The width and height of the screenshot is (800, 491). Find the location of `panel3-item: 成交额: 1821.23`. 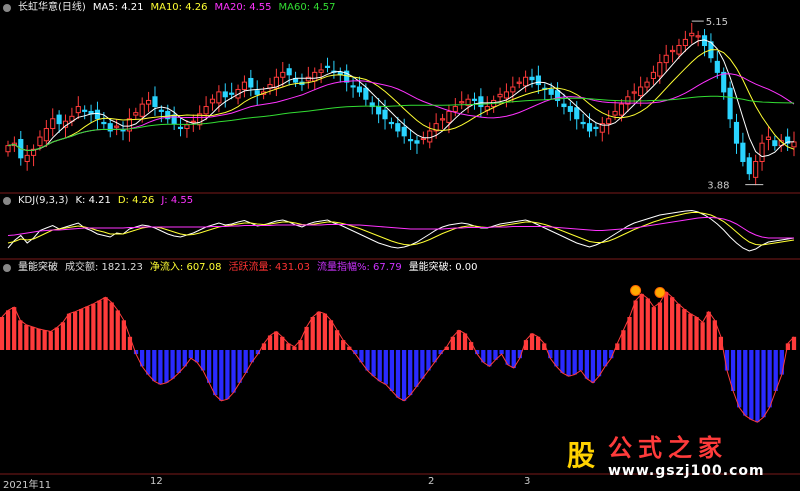

panel3-item: 成交额: 1821.23 is located at coordinates (104, 267).